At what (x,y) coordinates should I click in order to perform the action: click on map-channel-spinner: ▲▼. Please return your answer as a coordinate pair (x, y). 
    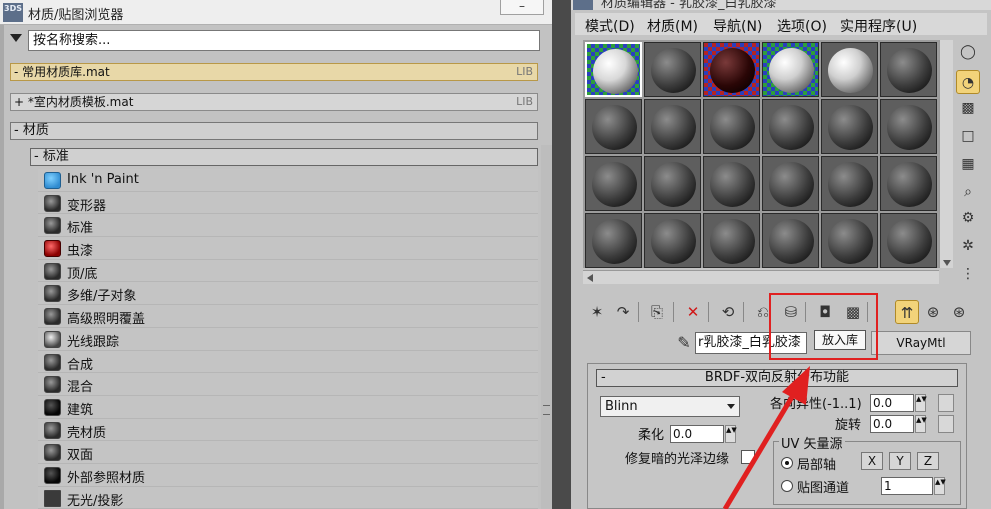
    Looking at the image, I should click on (940, 486).